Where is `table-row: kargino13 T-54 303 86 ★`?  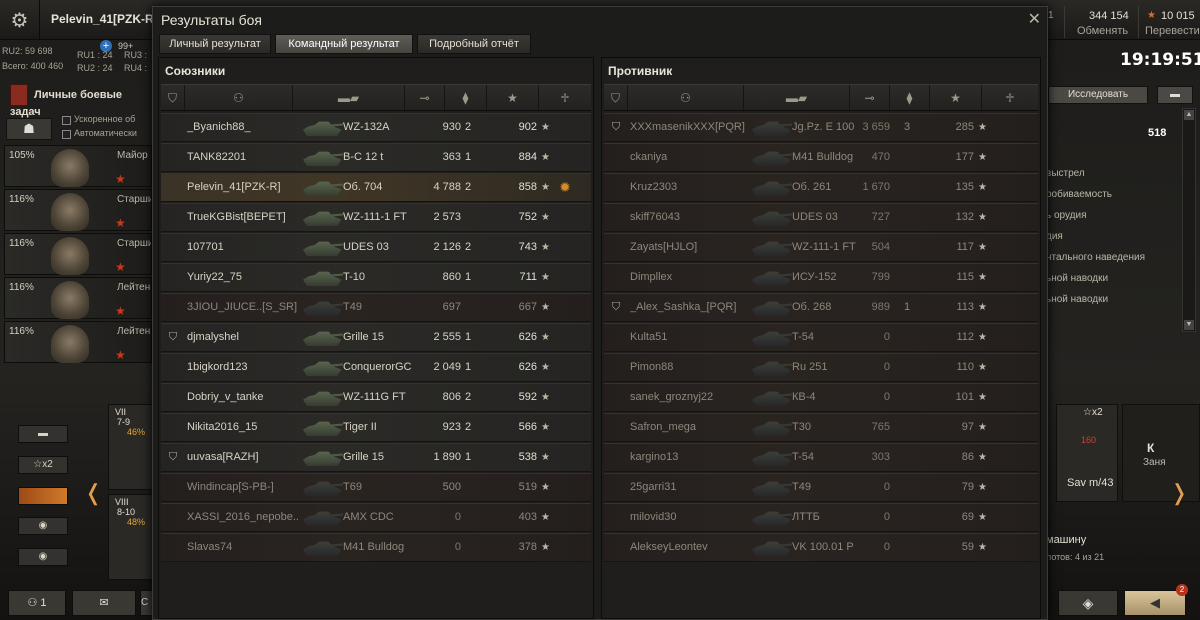
table-row: kargino13 T-54 303 86 ★ is located at coordinates (821, 457).